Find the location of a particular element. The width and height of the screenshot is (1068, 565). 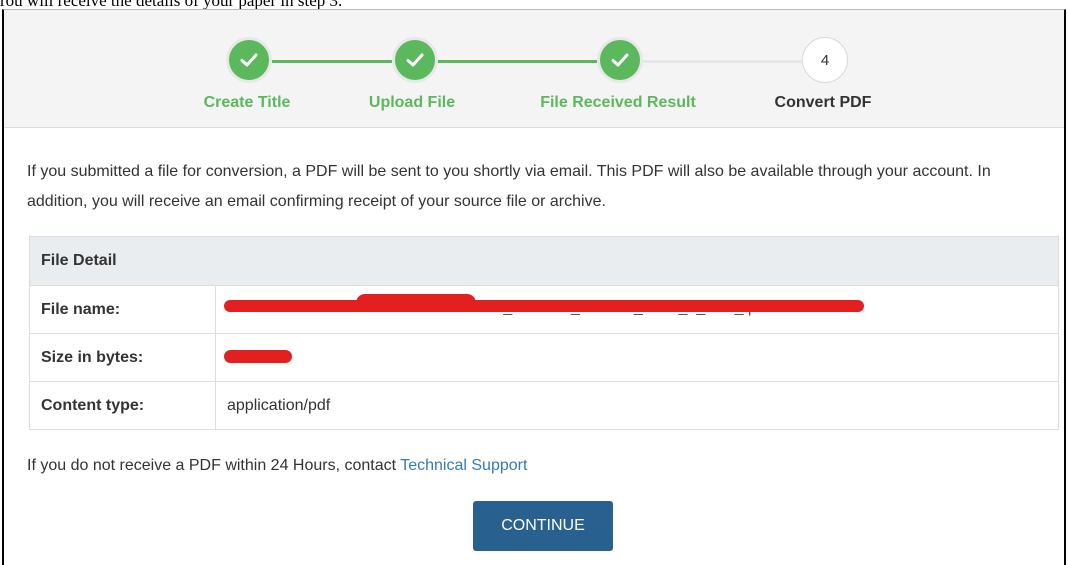

step-label-convert-pdf: Convert PDF is located at coordinates (823, 102).